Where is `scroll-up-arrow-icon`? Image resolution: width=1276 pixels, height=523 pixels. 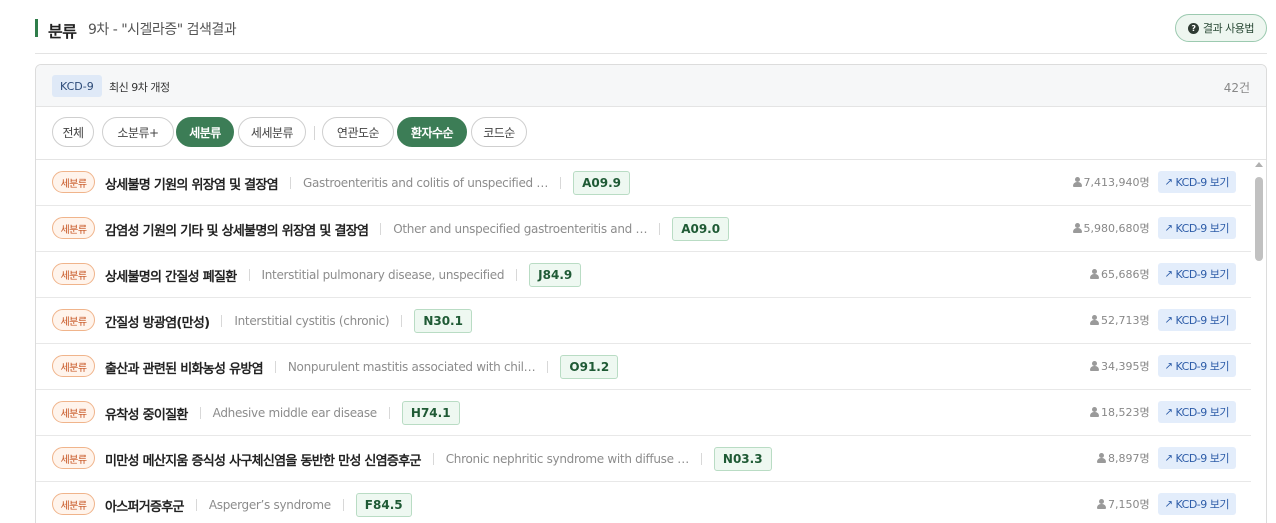
scroll-up-arrow-icon is located at coordinates (1259, 164).